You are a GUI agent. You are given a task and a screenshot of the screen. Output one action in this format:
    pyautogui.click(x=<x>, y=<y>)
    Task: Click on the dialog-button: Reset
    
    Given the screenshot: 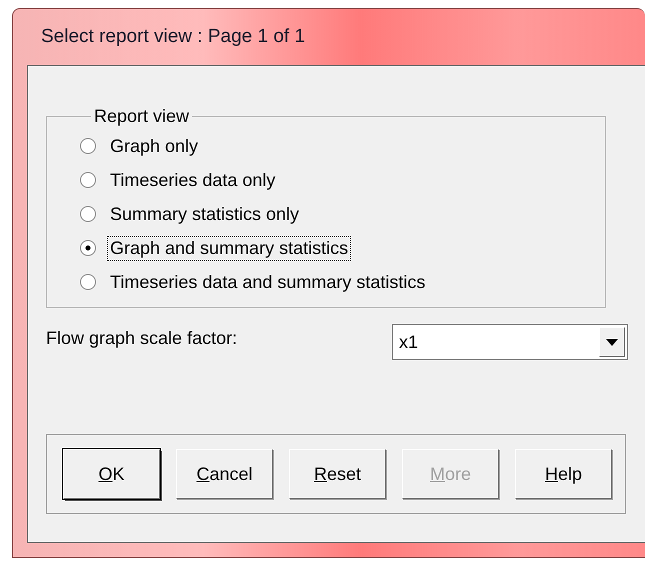 What is the action you would take?
    pyautogui.click(x=337, y=474)
    